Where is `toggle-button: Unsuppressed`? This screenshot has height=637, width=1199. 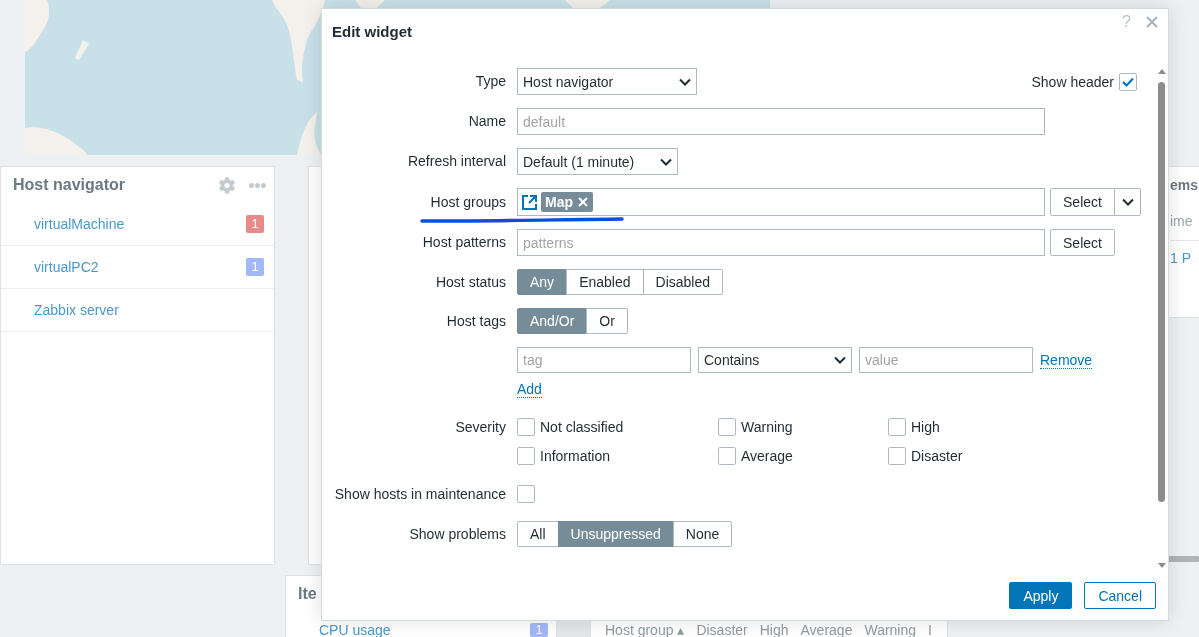 toggle-button: Unsuppressed is located at coordinates (615, 534).